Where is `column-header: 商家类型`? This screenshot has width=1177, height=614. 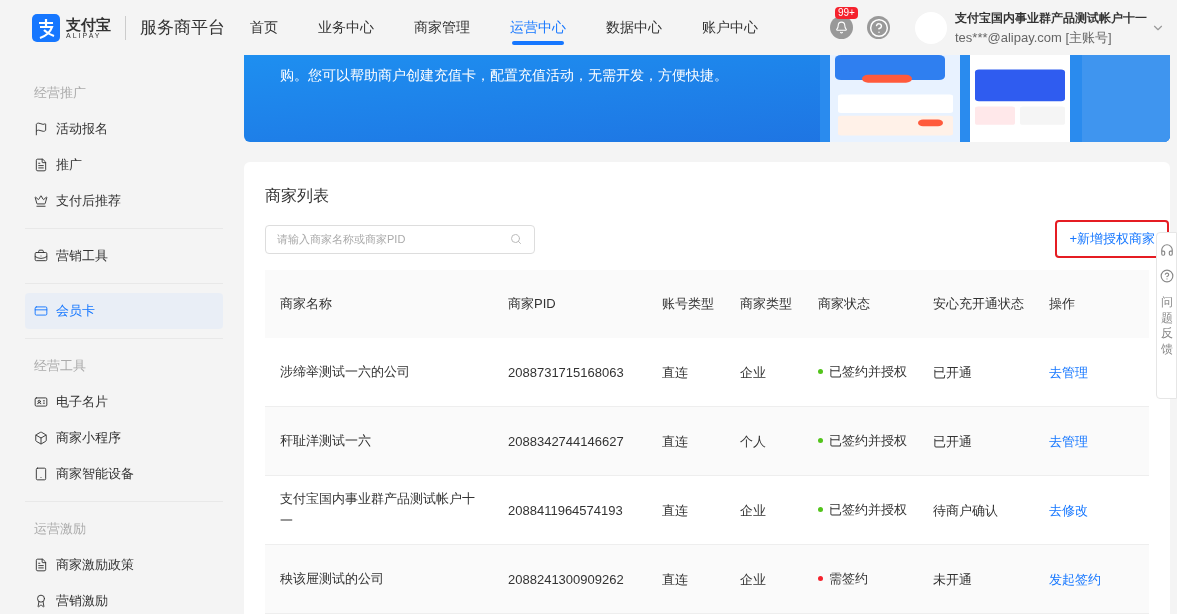
column-header: 商家类型 is located at coordinates (766, 304).